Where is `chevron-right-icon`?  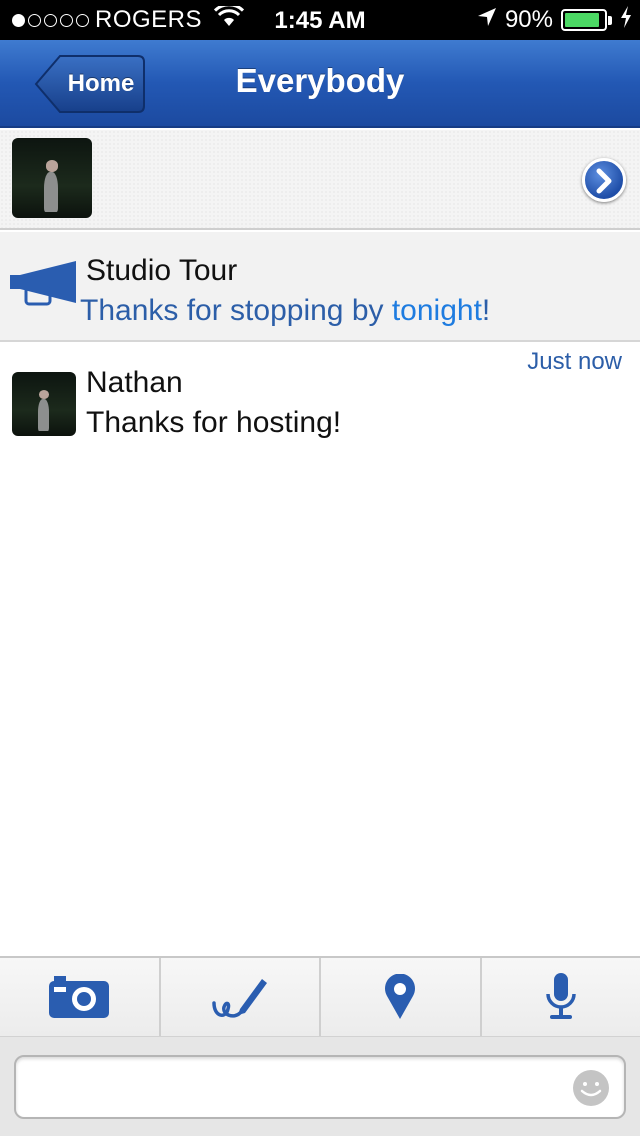
chevron-right-icon is located at coordinates (604, 181).